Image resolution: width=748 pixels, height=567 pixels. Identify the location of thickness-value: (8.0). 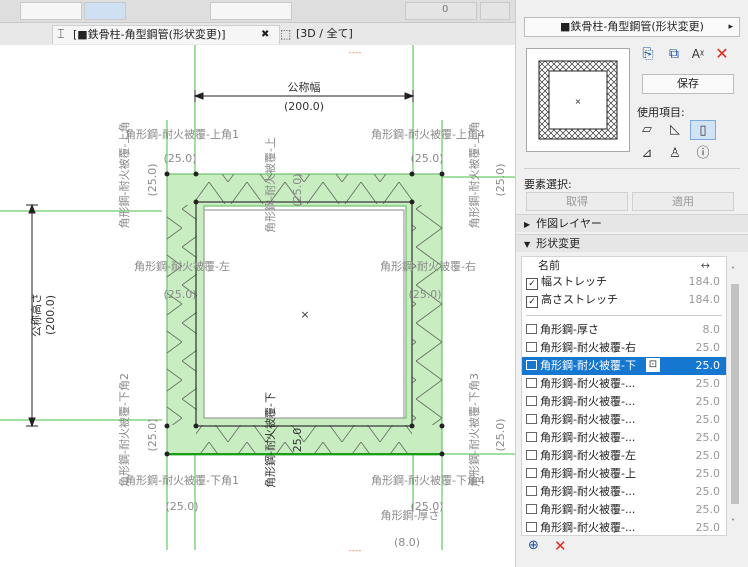
(407, 542).